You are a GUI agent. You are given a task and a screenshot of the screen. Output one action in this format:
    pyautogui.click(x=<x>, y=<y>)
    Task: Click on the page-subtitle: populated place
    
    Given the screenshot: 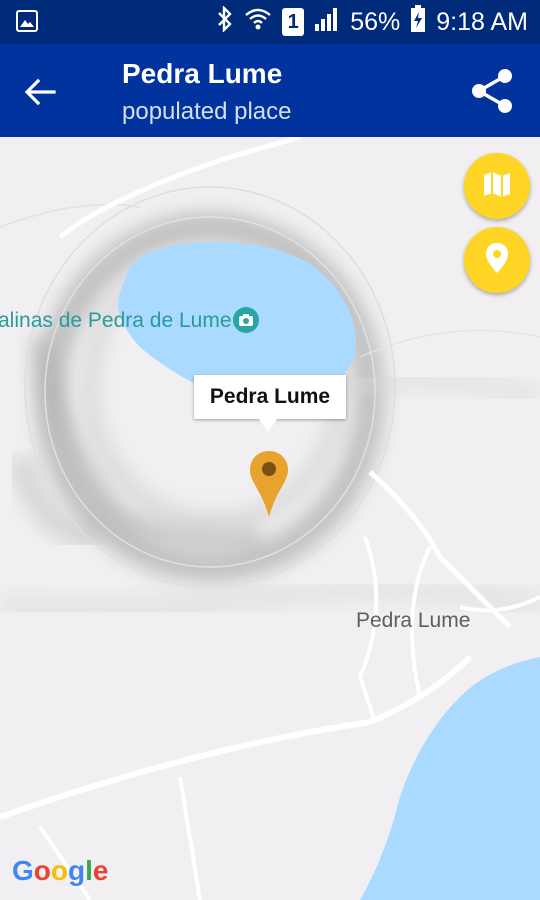 What is the action you would take?
    pyautogui.click(x=207, y=111)
    